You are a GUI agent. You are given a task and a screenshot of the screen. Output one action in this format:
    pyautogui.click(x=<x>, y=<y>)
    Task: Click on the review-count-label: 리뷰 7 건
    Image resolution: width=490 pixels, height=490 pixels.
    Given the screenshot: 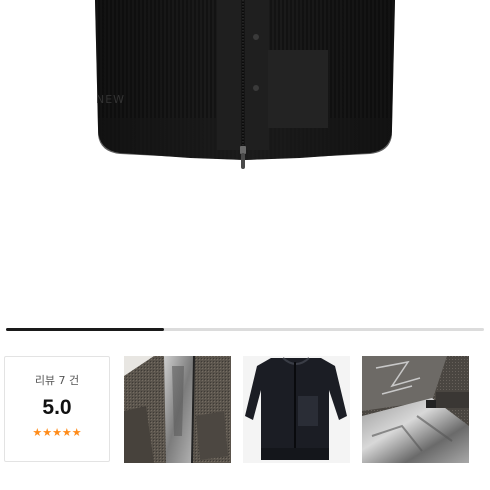 What is the action you would take?
    pyautogui.click(x=57, y=380)
    